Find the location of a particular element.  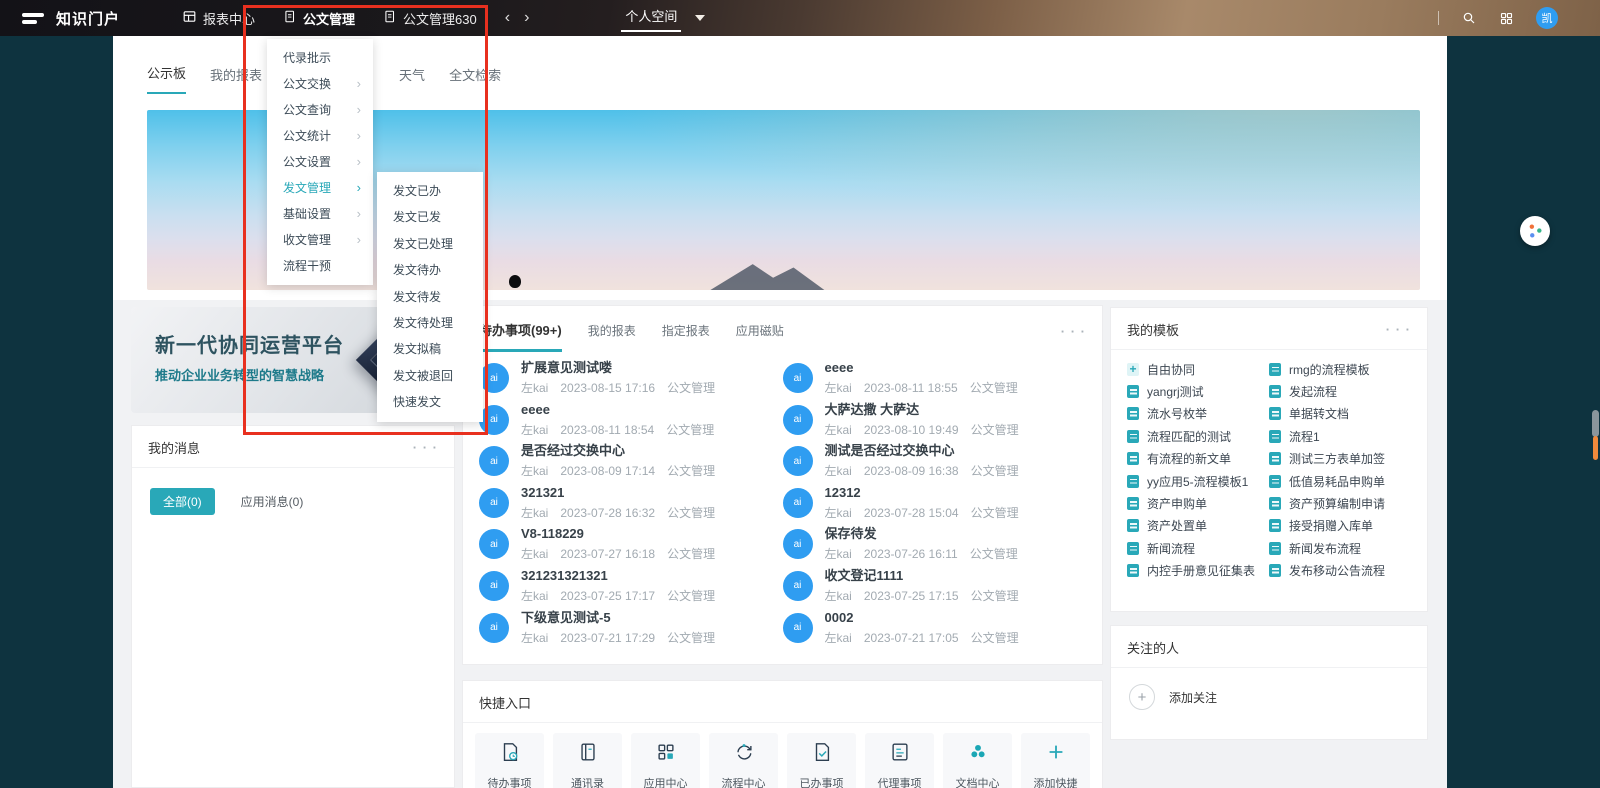

tab-weather: 天气 is located at coordinates (412, 79).